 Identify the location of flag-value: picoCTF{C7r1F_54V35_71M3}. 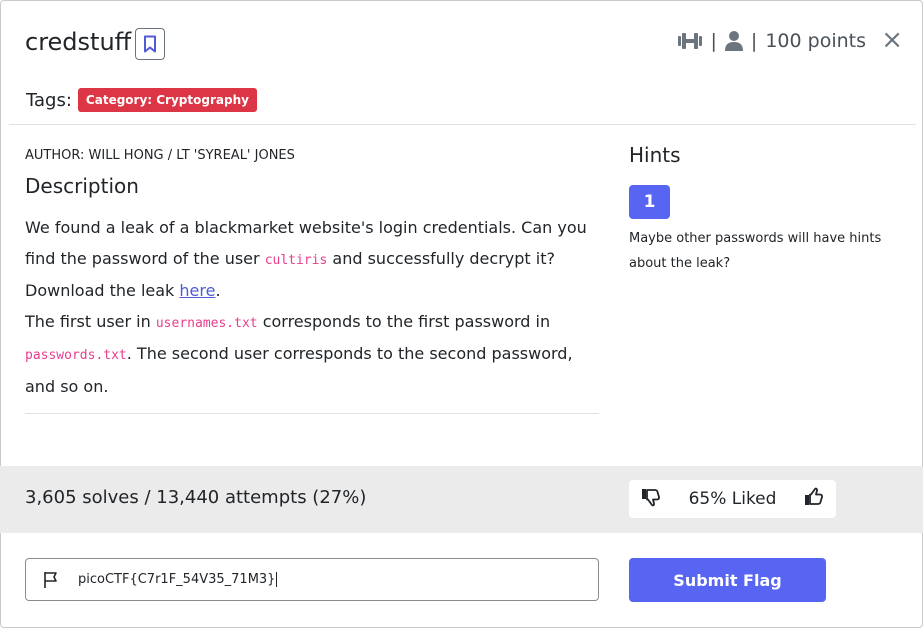
(178, 579).